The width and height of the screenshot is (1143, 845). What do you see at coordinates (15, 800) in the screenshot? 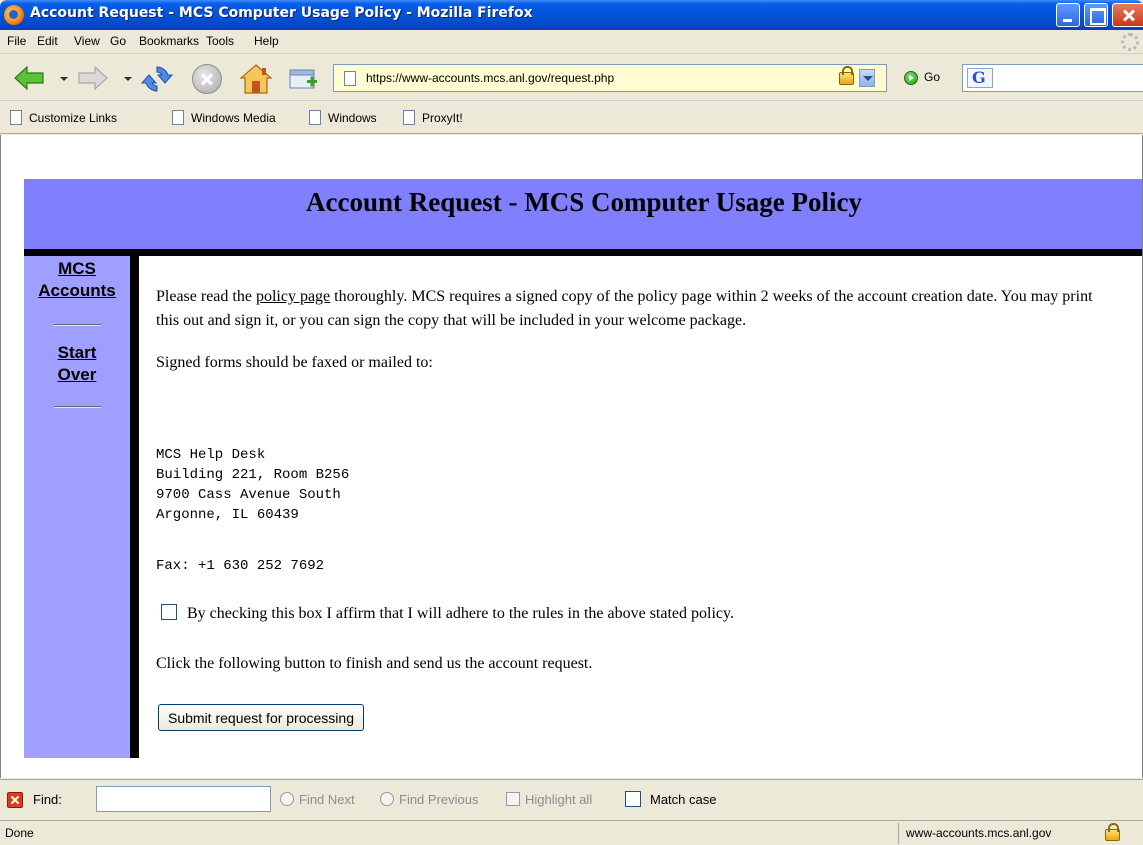
I see `close-find-bar-icon` at bounding box center [15, 800].